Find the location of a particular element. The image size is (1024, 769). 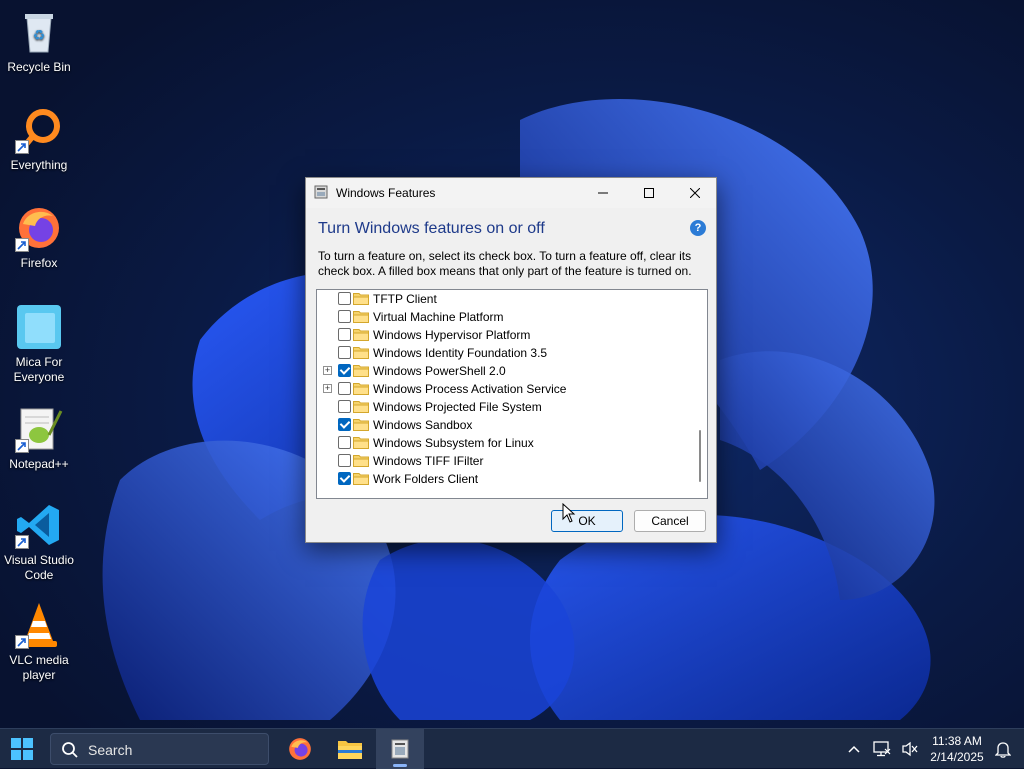

maximize-icon is located at coordinates (649, 193).